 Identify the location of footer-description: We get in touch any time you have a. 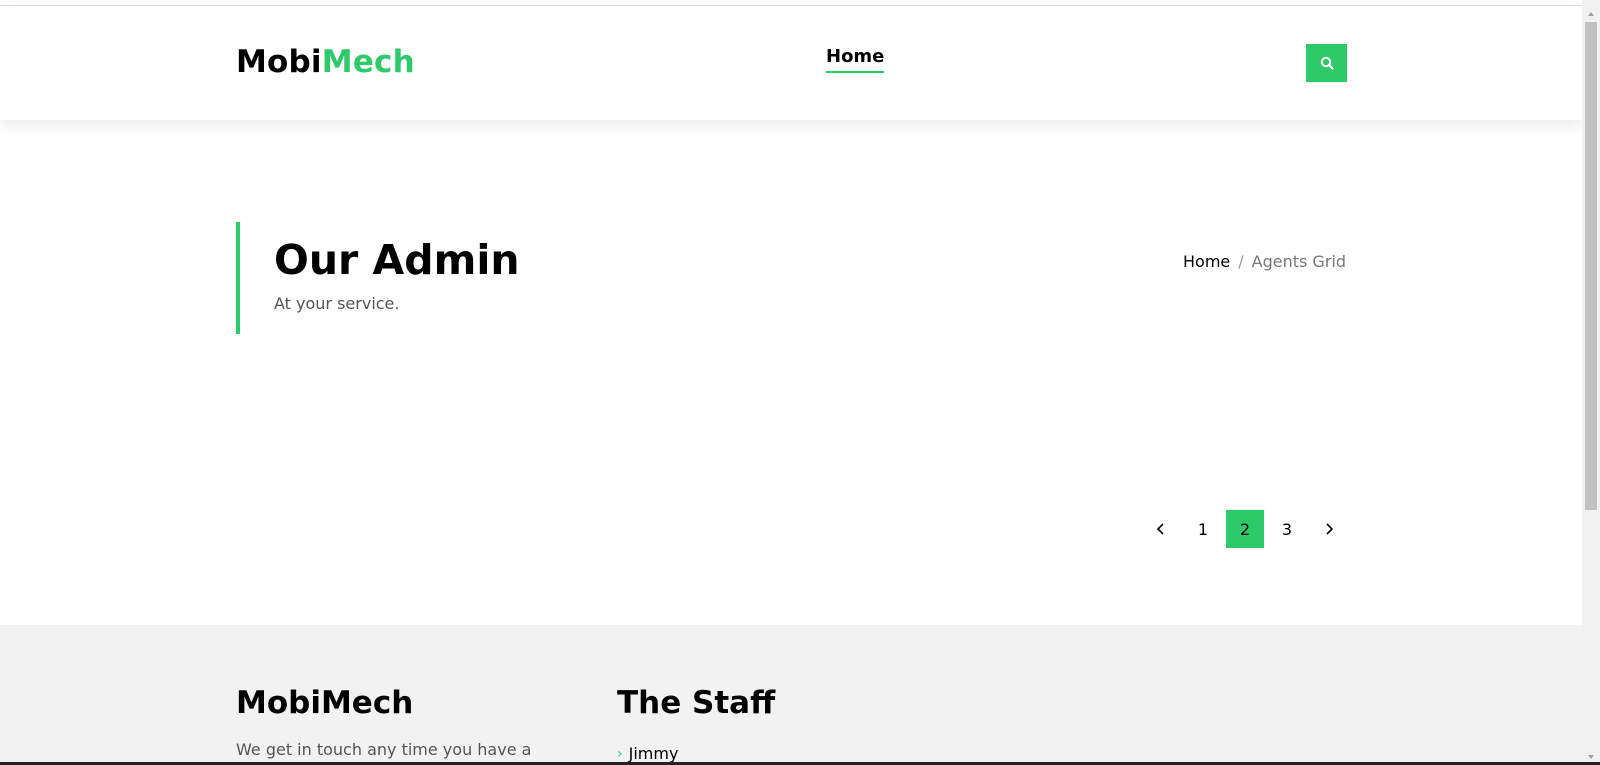
(384, 749).